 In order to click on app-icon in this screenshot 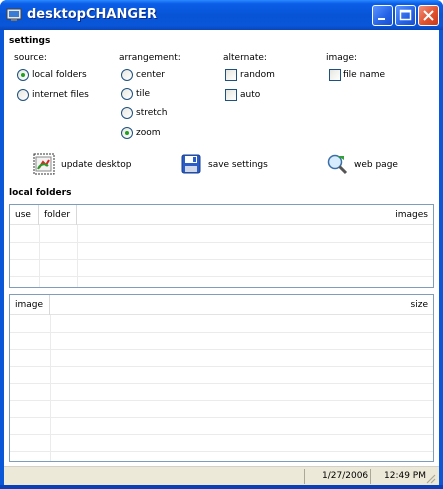, I will do `click(14, 14)`.